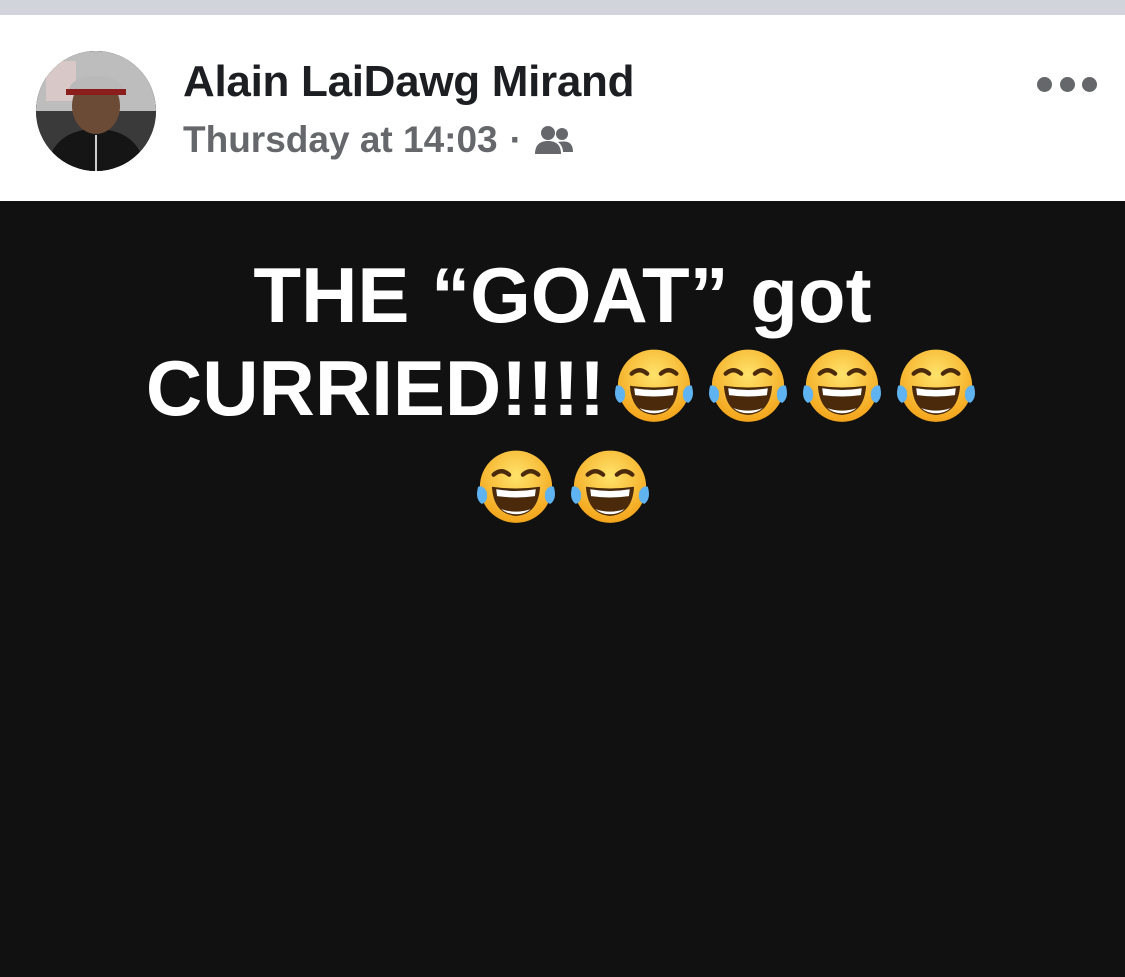 The image size is (1125, 977). What do you see at coordinates (562, 7) in the screenshot?
I see `top-divider-strip` at bounding box center [562, 7].